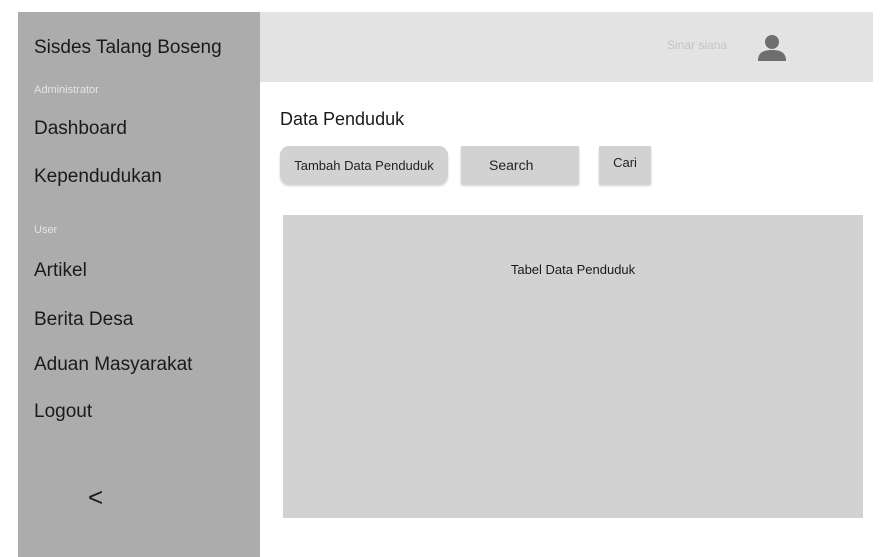 This screenshot has height=557, width=881. Describe the element at coordinates (80, 129) in the screenshot. I see `sidebar-item-dashboard: Dashboard` at that location.